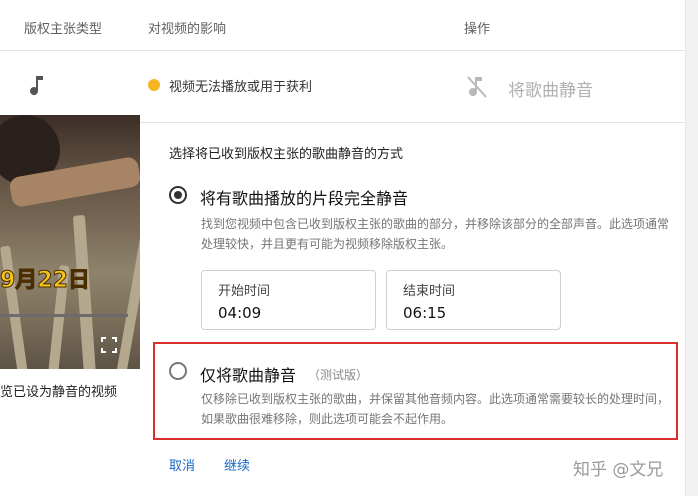 The height and width of the screenshot is (496, 698). What do you see at coordinates (286, 154) in the screenshot?
I see `mute-method-heading: 选择将已收到版权主张的歌曲静音的方式` at bounding box center [286, 154].